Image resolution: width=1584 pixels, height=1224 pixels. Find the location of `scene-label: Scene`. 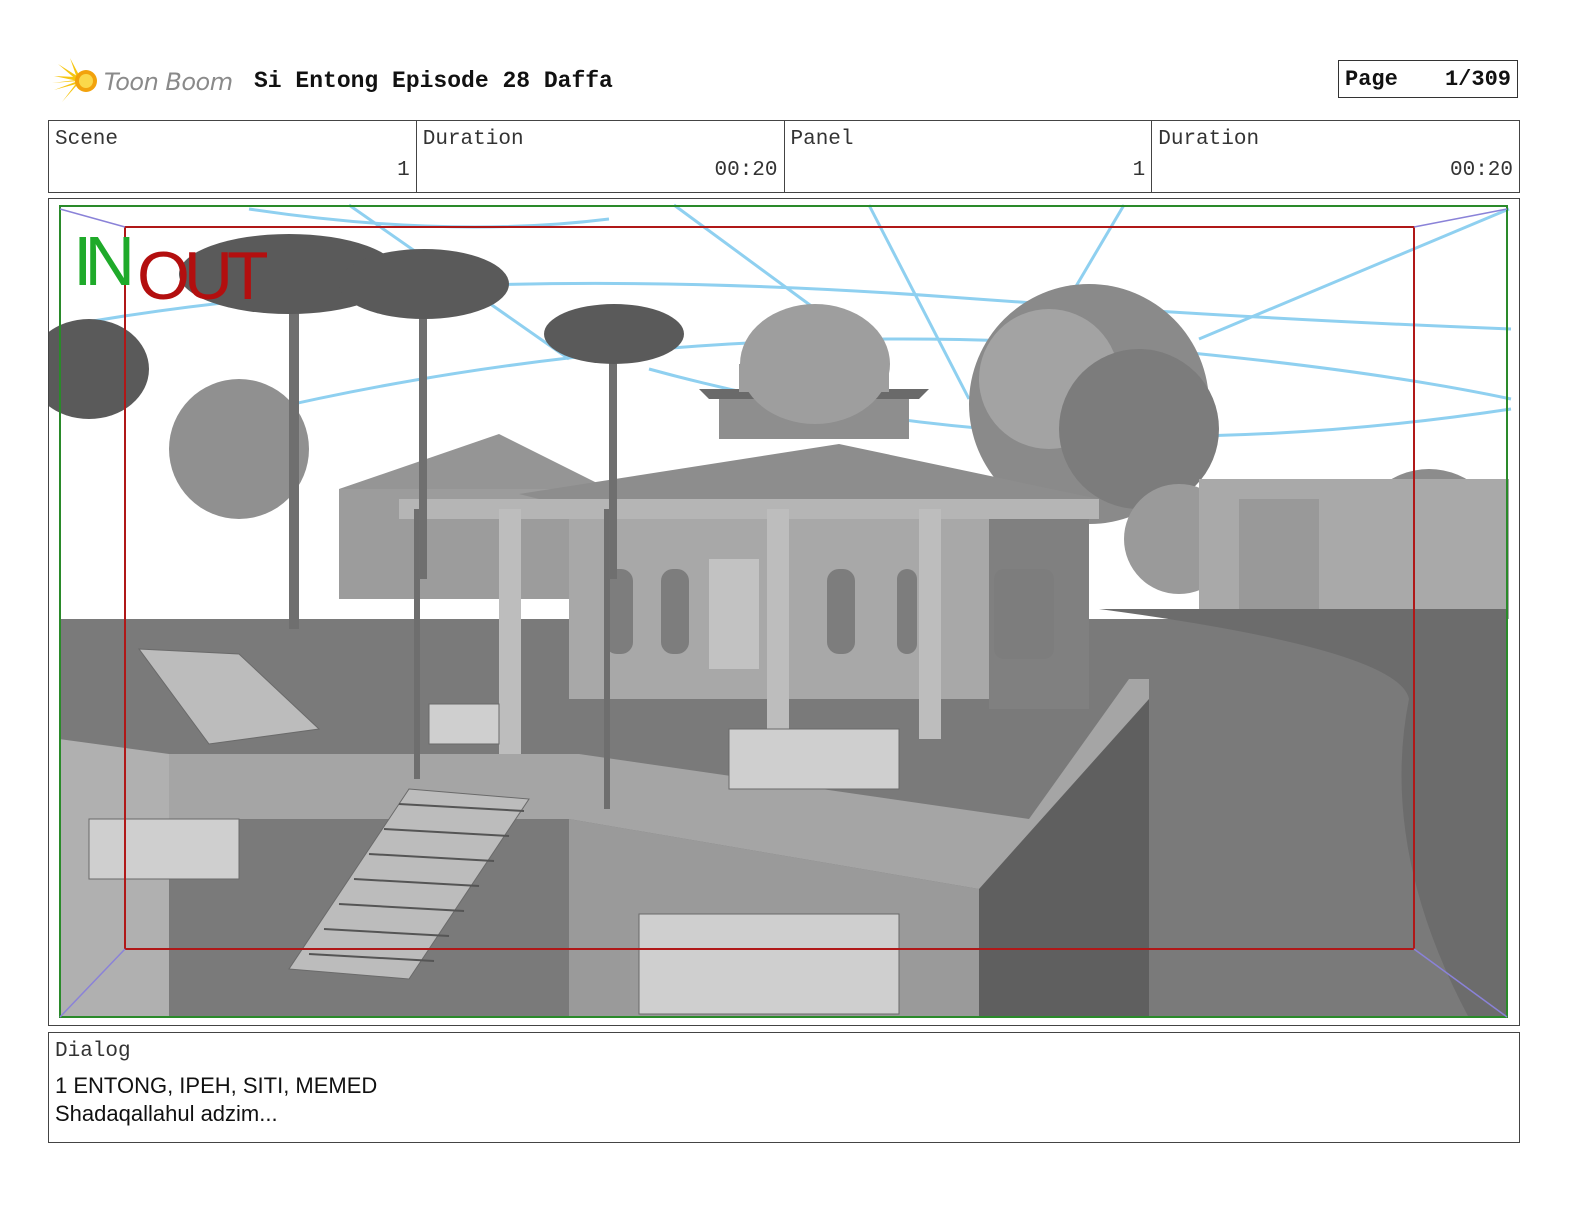

scene-label: Scene is located at coordinates (87, 139).